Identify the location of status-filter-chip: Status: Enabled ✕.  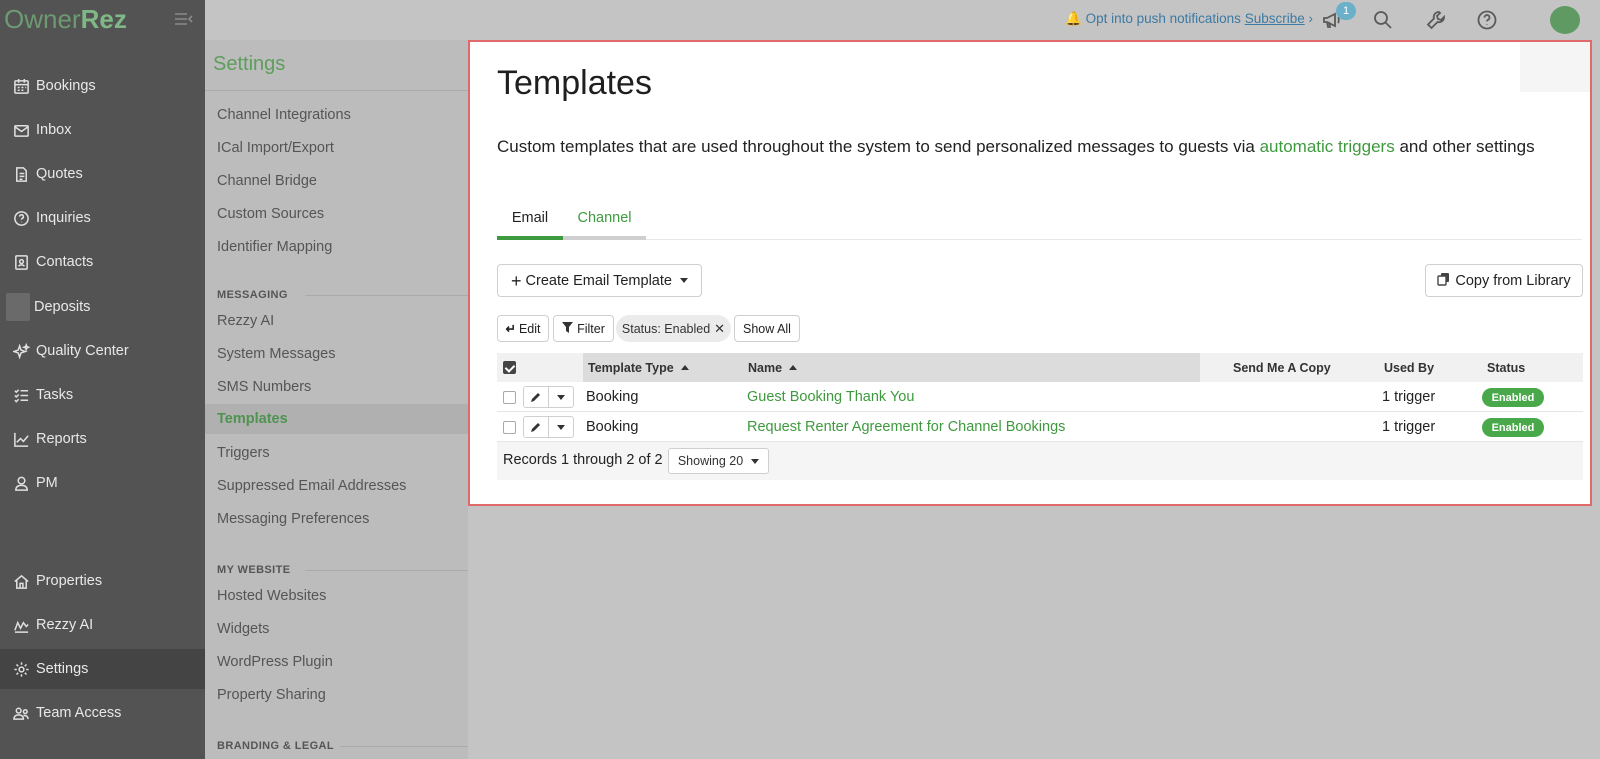
(673, 328).